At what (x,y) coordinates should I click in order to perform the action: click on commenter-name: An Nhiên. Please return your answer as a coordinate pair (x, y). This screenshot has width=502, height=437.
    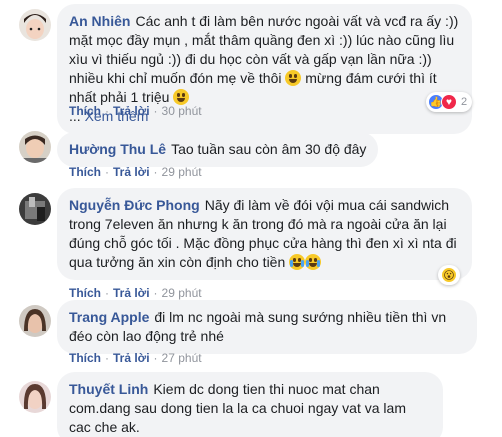
    Looking at the image, I should click on (99, 21).